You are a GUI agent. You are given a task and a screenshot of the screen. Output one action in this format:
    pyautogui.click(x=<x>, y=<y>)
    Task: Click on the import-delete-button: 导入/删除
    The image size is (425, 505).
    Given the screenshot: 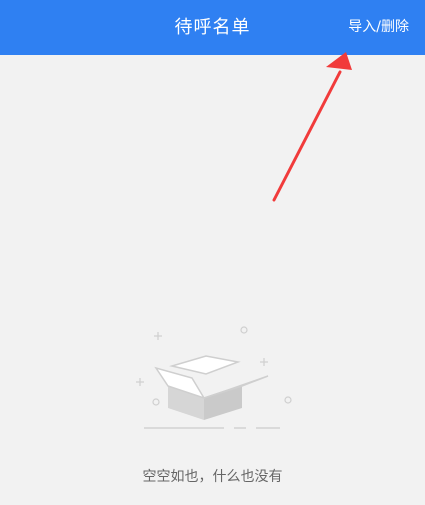 What is the action you would take?
    pyautogui.click(x=378, y=27)
    